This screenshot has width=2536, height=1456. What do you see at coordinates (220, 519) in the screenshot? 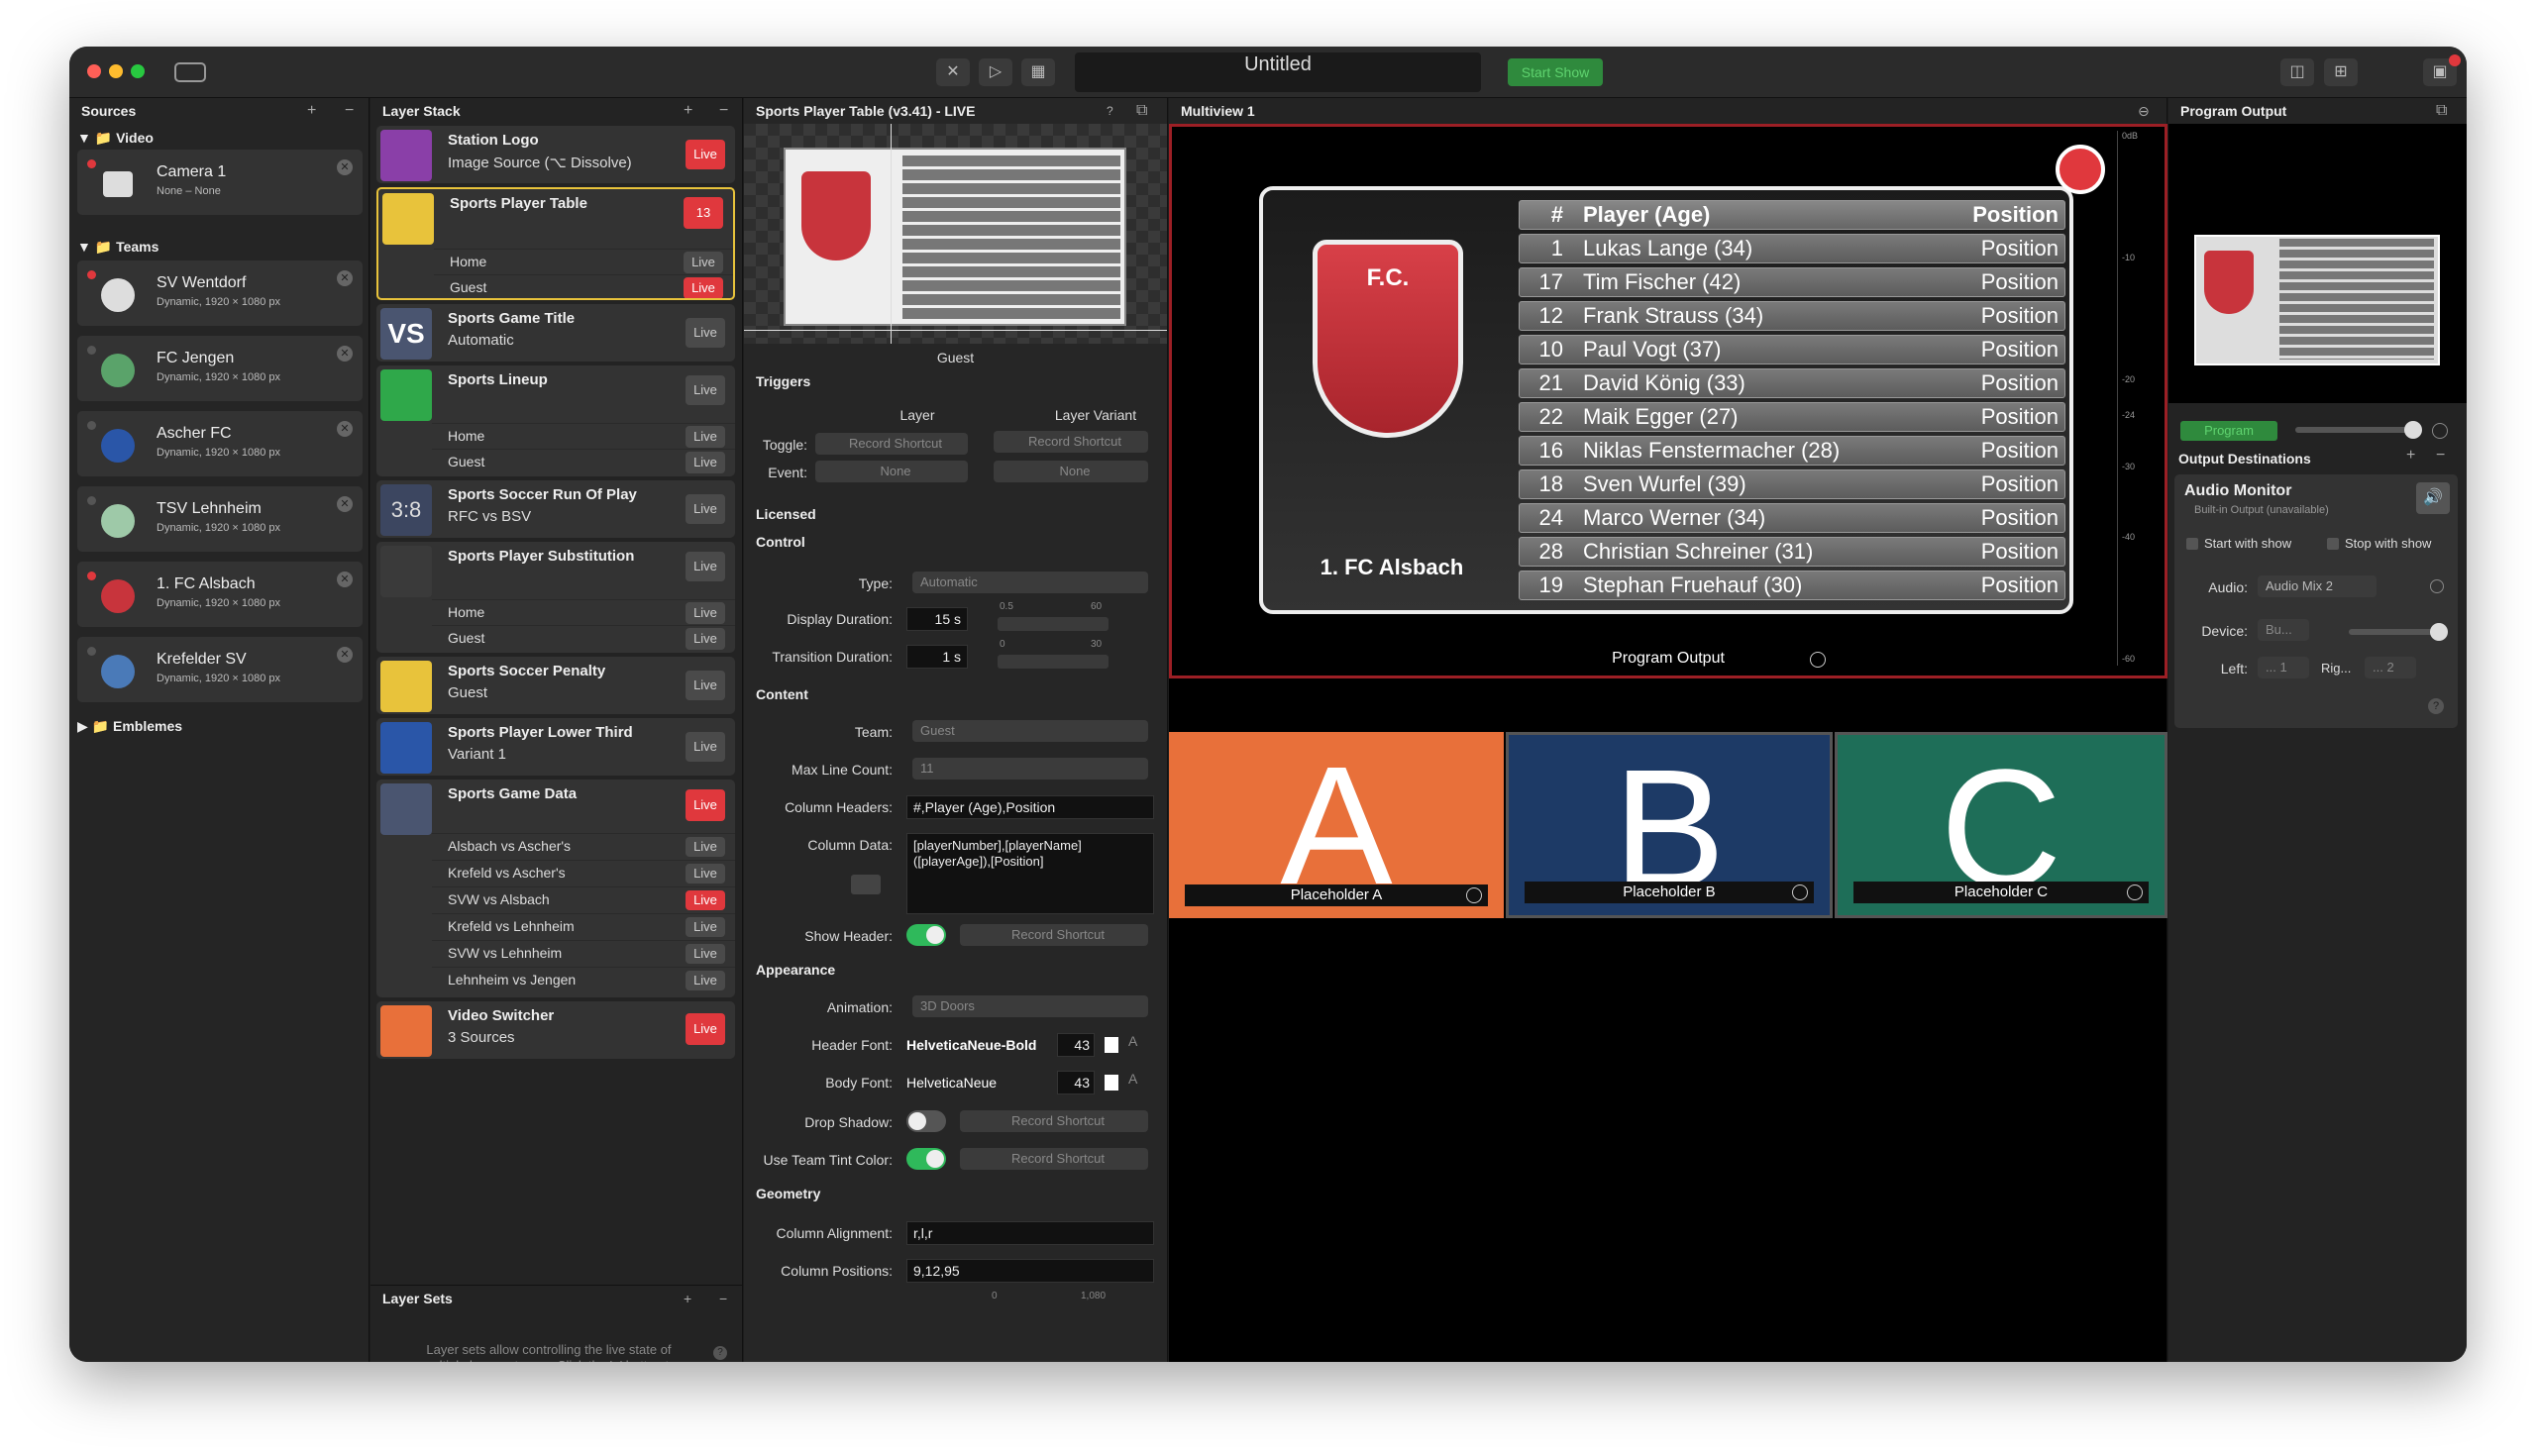
I see `source-tsv-lehnheim: TSV Lehnheim Dynamic, 1920 × 1080 px ✕` at bounding box center [220, 519].